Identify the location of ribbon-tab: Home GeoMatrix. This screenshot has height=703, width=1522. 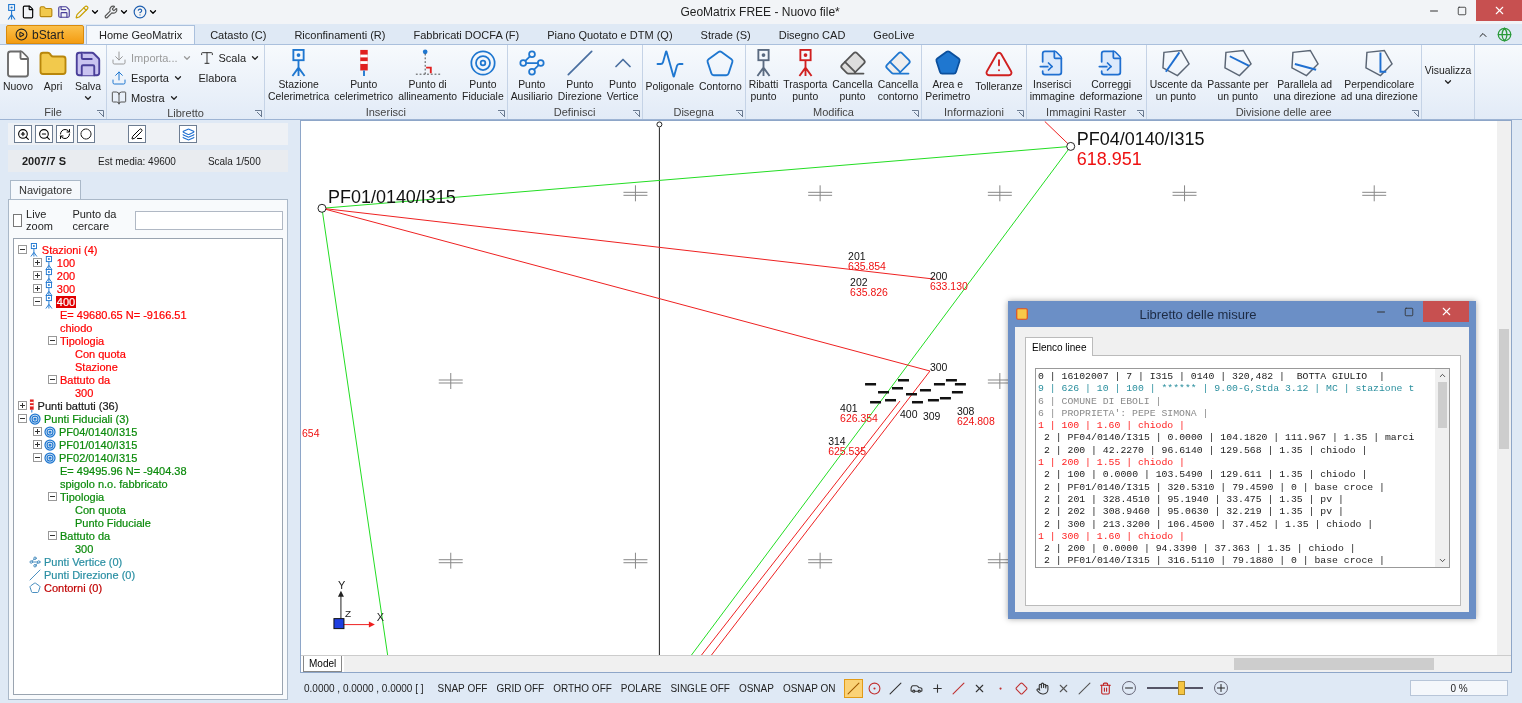
(141, 34).